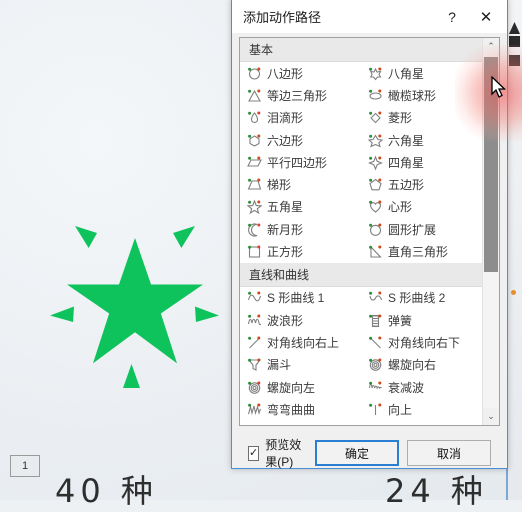 The width and height of the screenshot is (522, 512). I want to click on motion-path-item: 平行四边形, so click(300, 162).